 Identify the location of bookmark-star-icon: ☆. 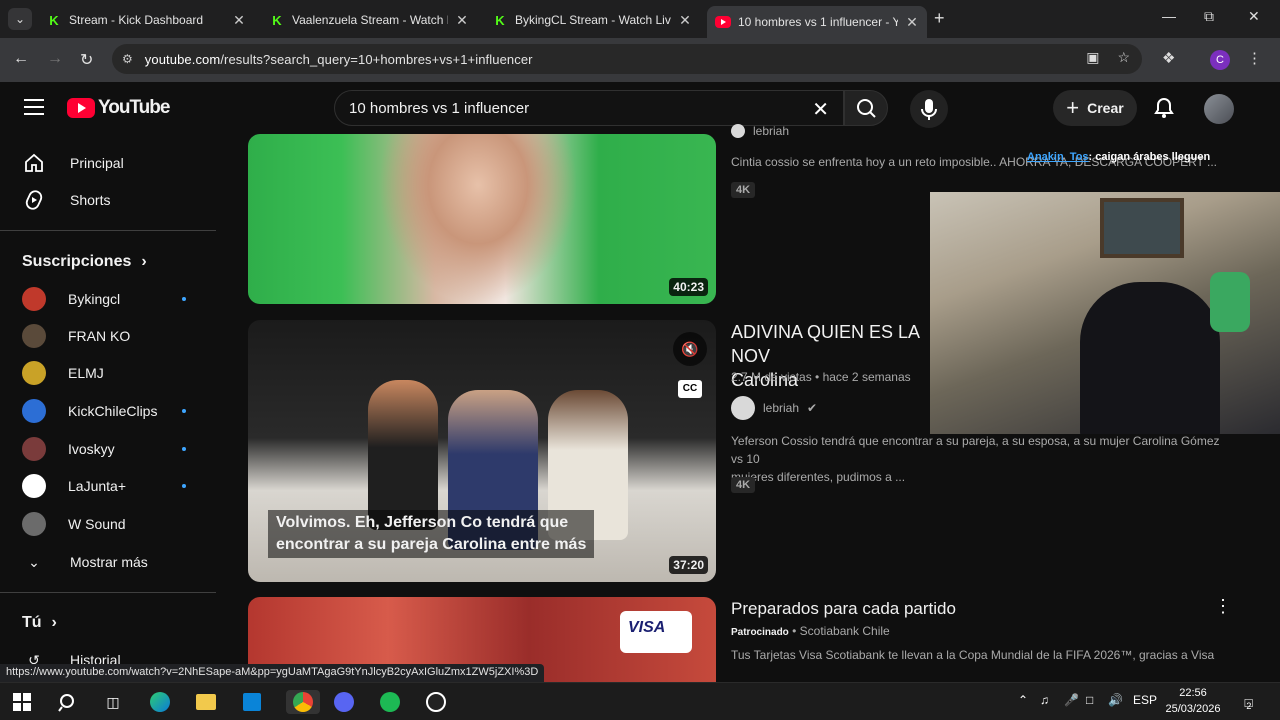
(1123, 57).